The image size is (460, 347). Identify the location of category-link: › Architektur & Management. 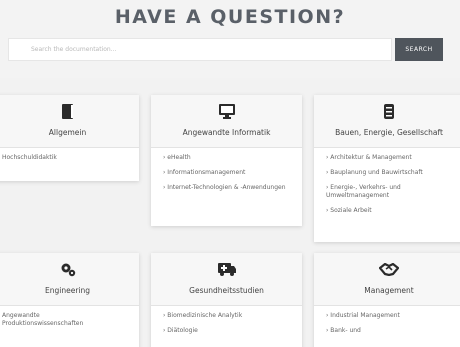
(389, 158).